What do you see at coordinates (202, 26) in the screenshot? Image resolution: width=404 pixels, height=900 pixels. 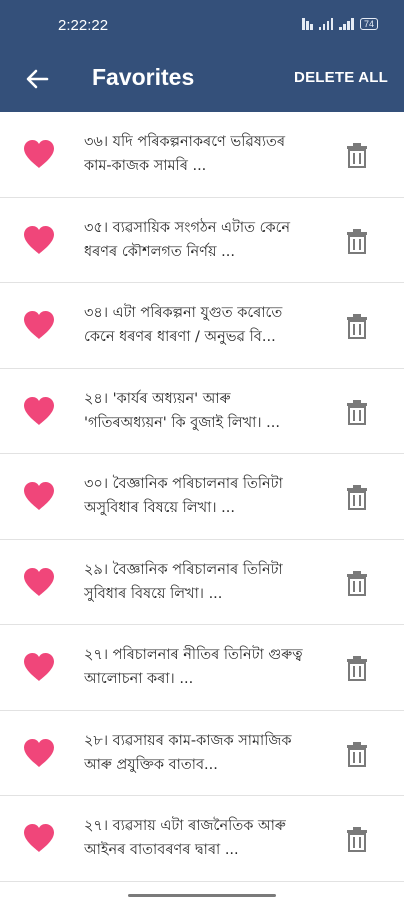 I see `status-bar: 2:22:22 74` at bounding box center [202, 26].